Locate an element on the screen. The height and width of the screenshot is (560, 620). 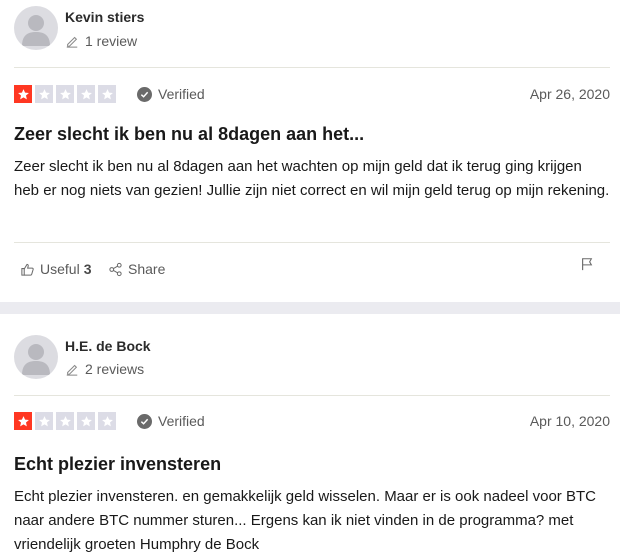
useful-label: Useful is located at coordinates (60, 269).